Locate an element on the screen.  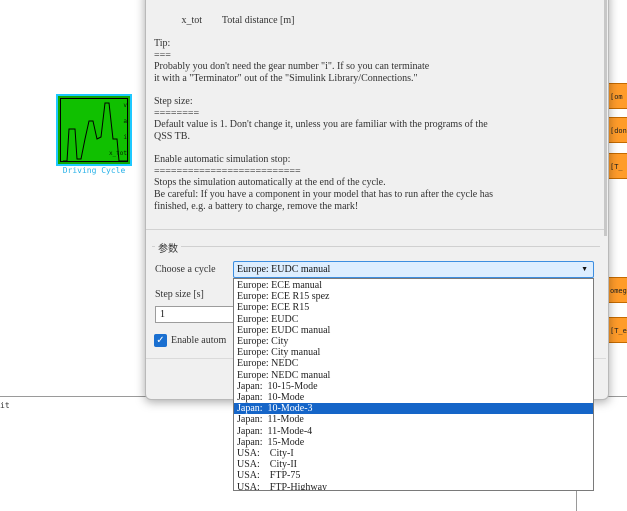
cycle-option: Europe: ECE manual is located at coordinates (413, 285).